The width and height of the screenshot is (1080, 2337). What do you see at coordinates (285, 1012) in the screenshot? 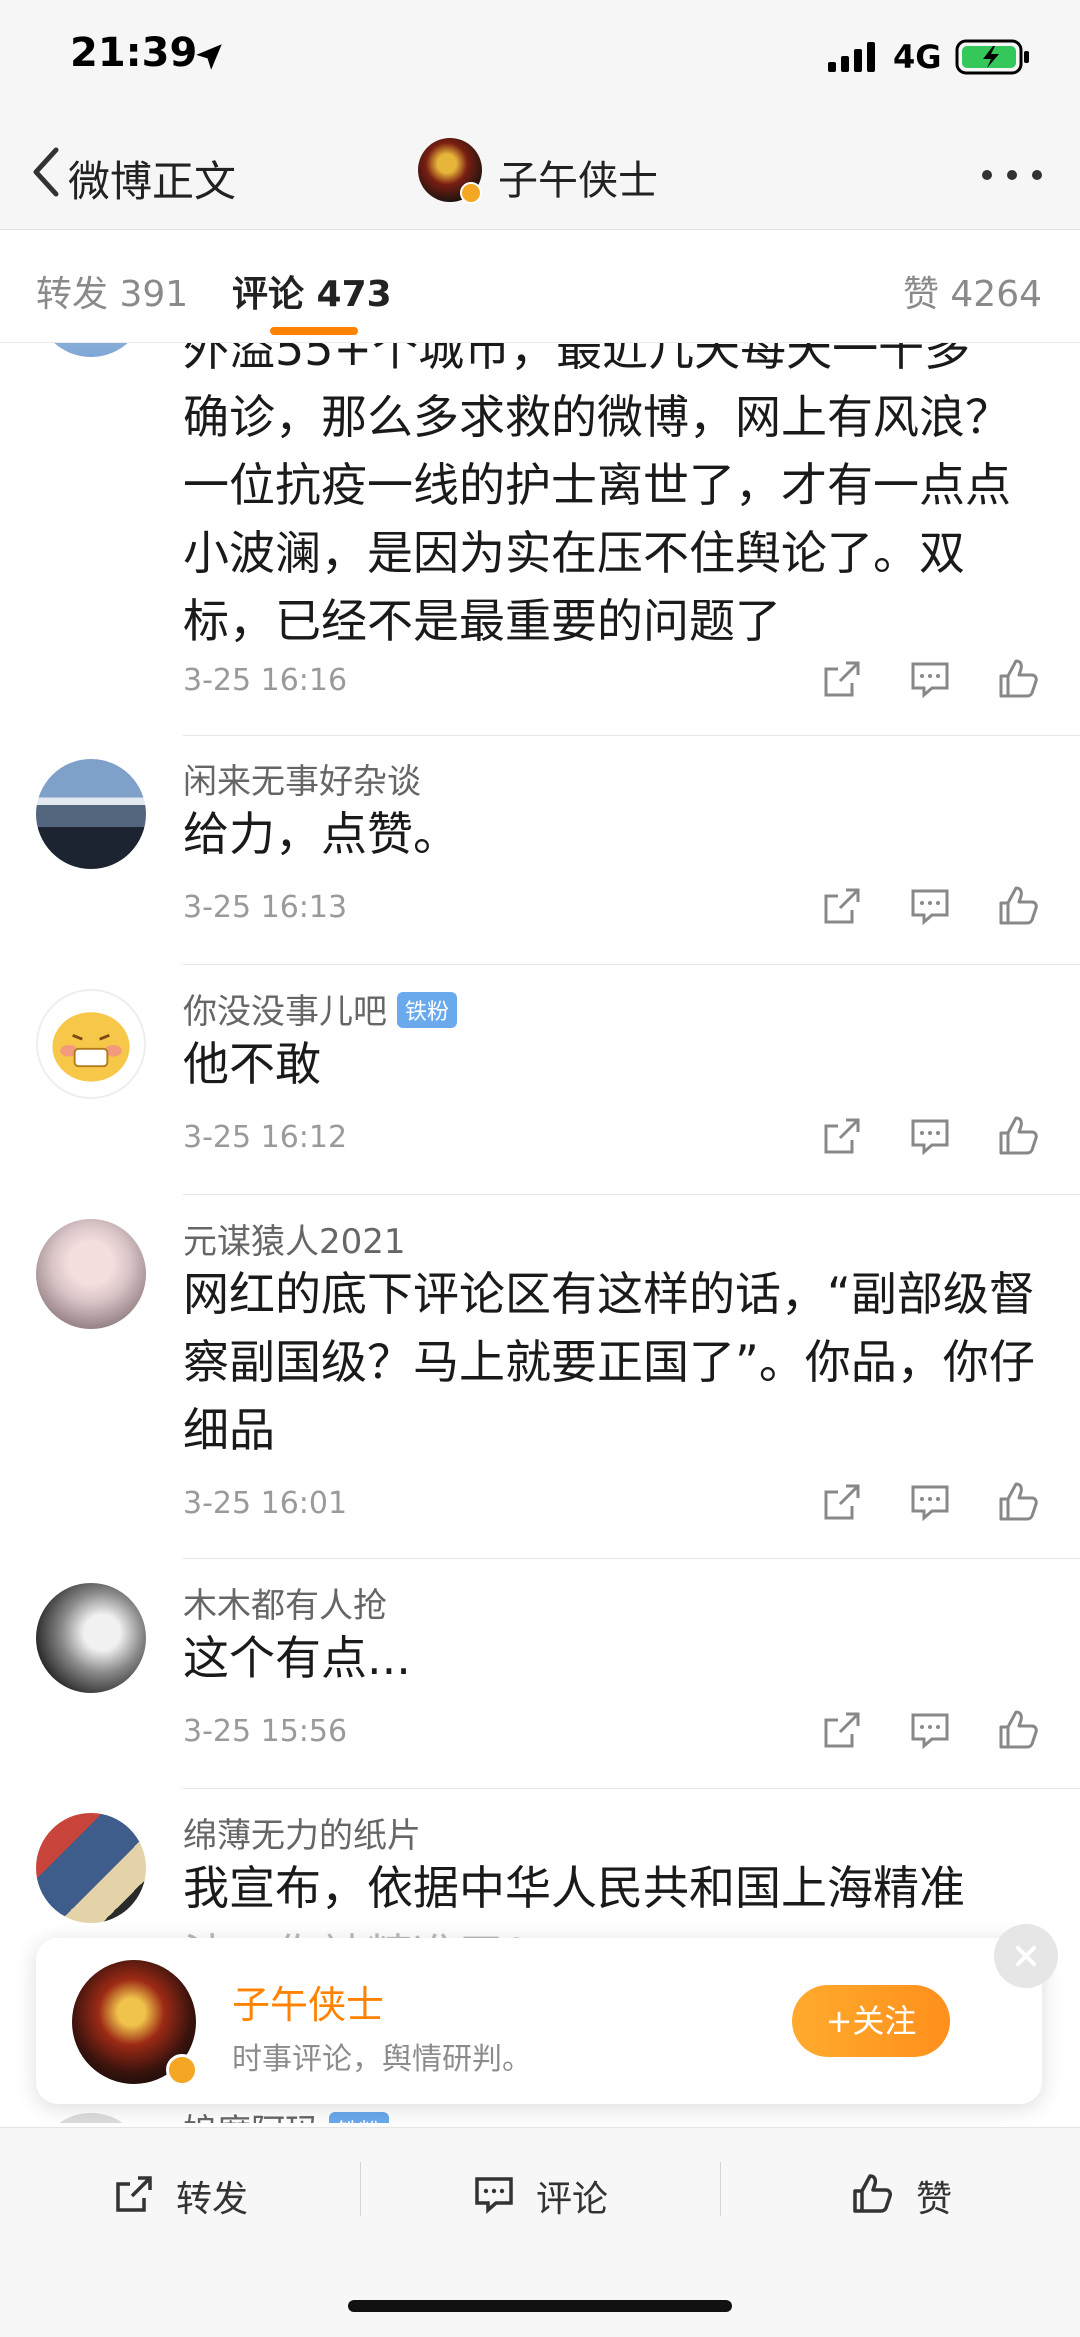
I see `comment-author-name: 你没没事儿吧` at bounding box center [285, 1012].